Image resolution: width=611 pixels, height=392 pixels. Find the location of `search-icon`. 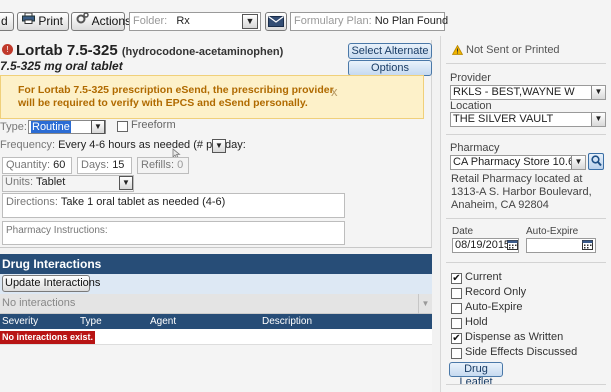

search-icon is located at coordinates (596, 162).